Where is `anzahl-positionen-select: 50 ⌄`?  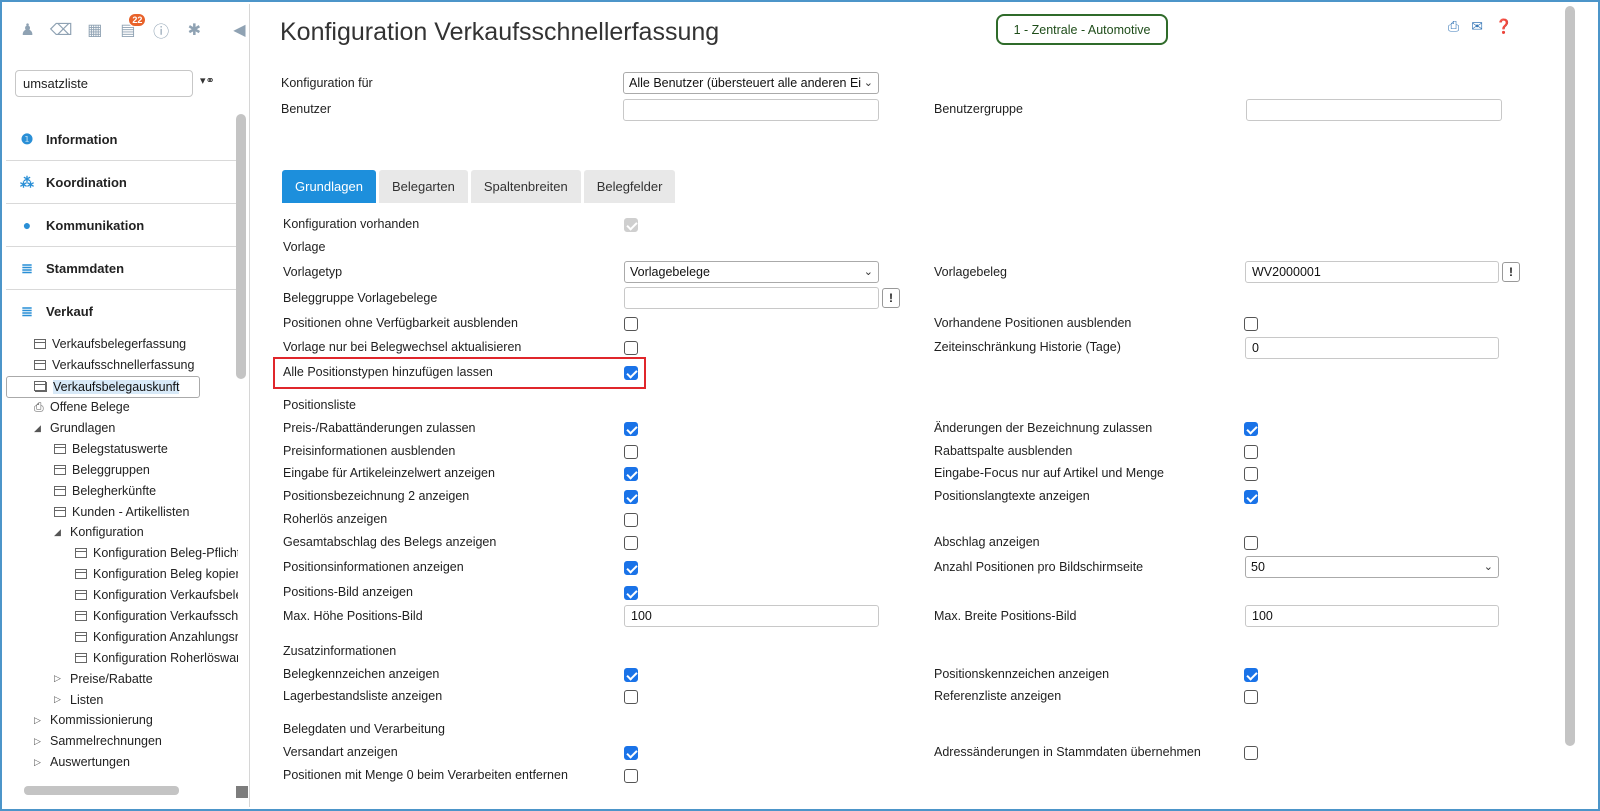 anzahl-positionen-select: 50 ⌄ is located at coordinates (1372, 567).